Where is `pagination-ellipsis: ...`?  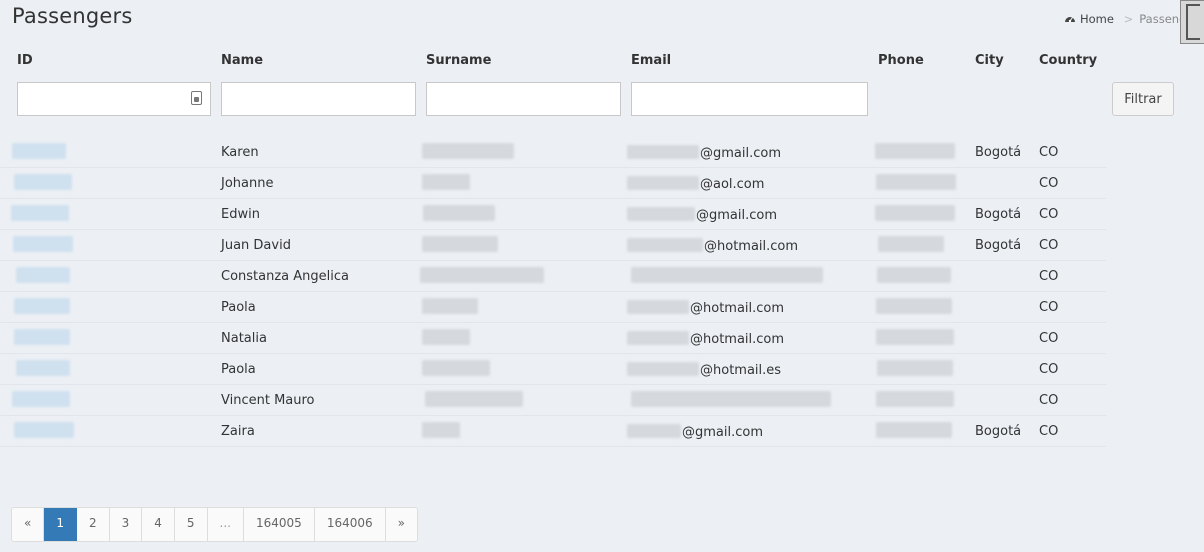 pagination-ellipsis: ... is located at coordinates (225, 524).